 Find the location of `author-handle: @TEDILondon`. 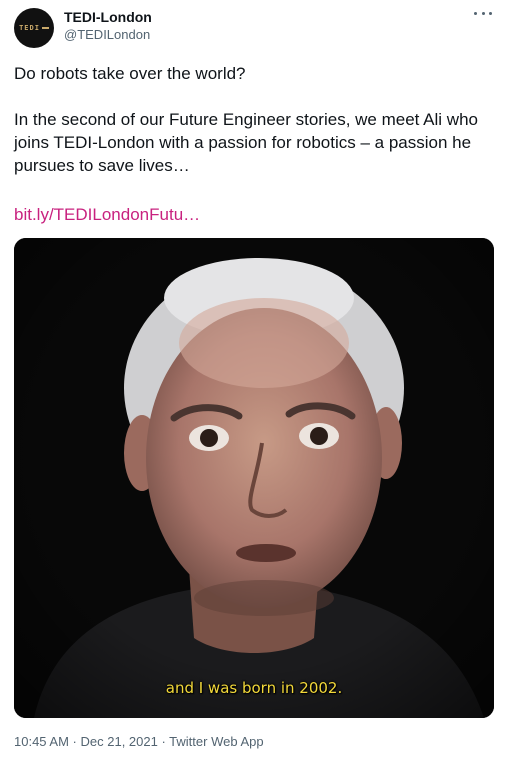

author-handle: @TEDILondon is located at coordinates (107, 34).